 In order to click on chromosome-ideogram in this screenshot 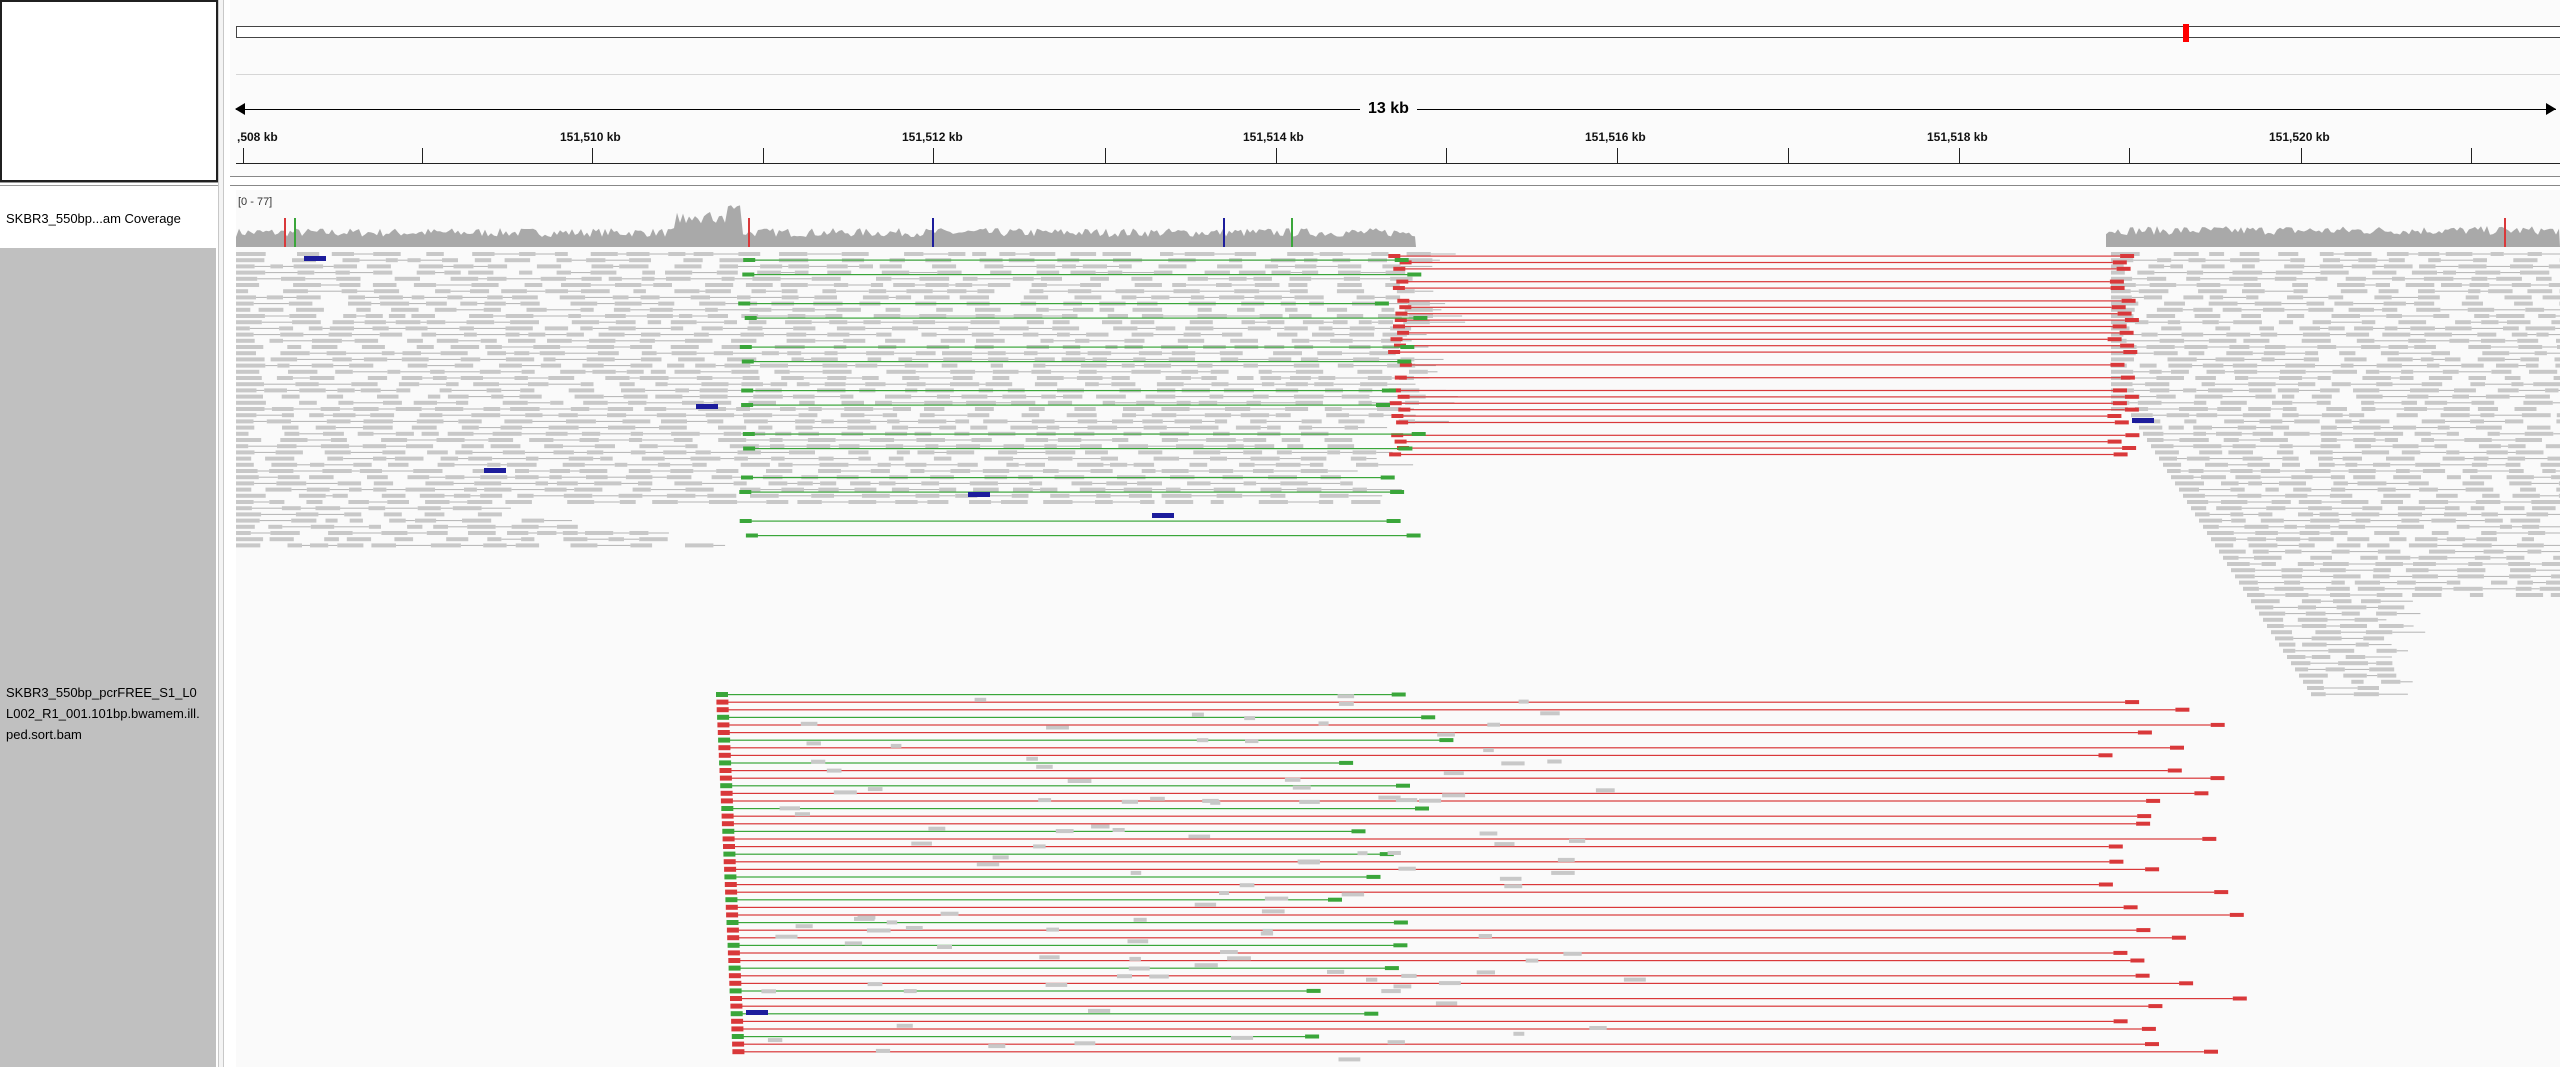, I will do `click(1398, 32)`.